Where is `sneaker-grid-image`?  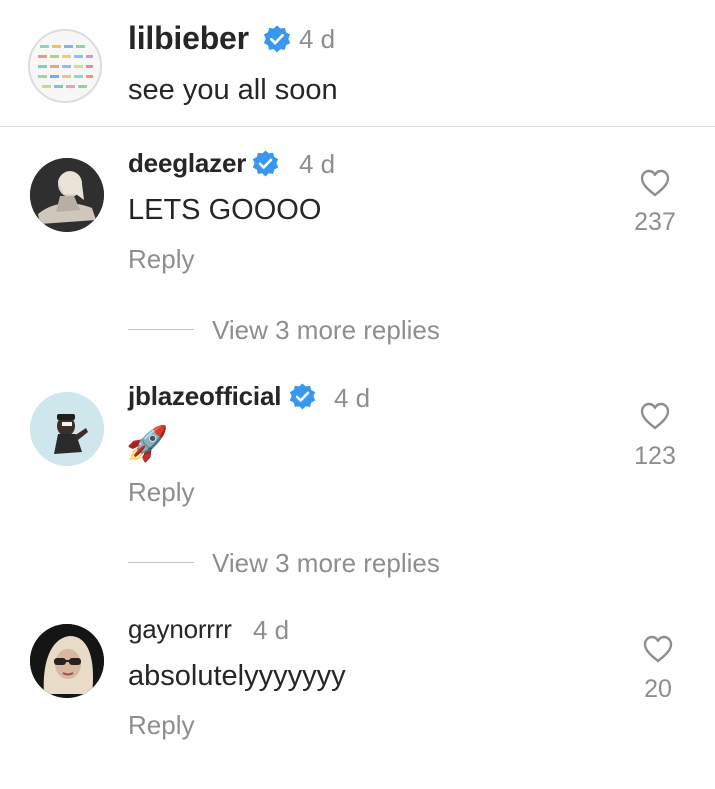
sneaker-grid-image is located at coordinates (65, 66).